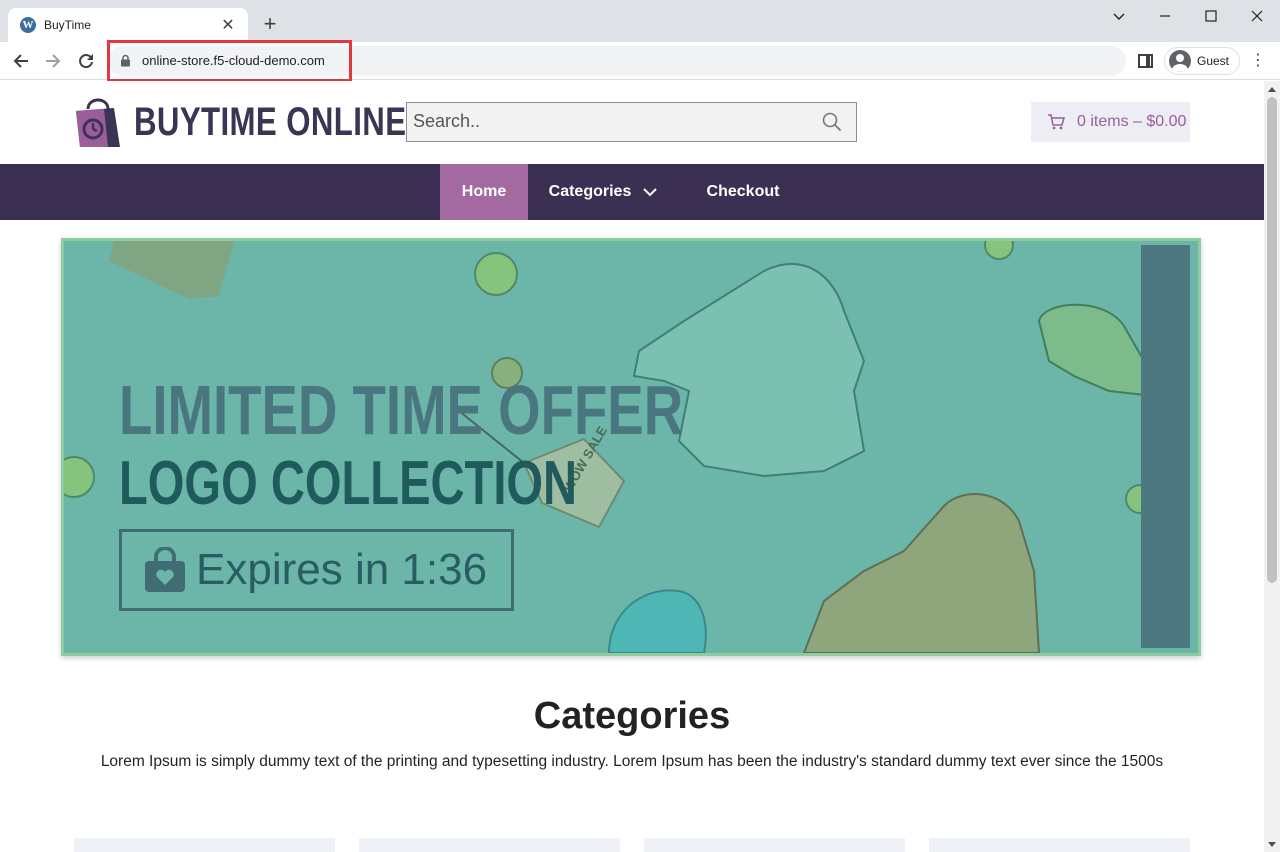  What do you see at coordinates (832, 124) in the screenshot?
I see `search-icon` at bounding box center [832, 124].